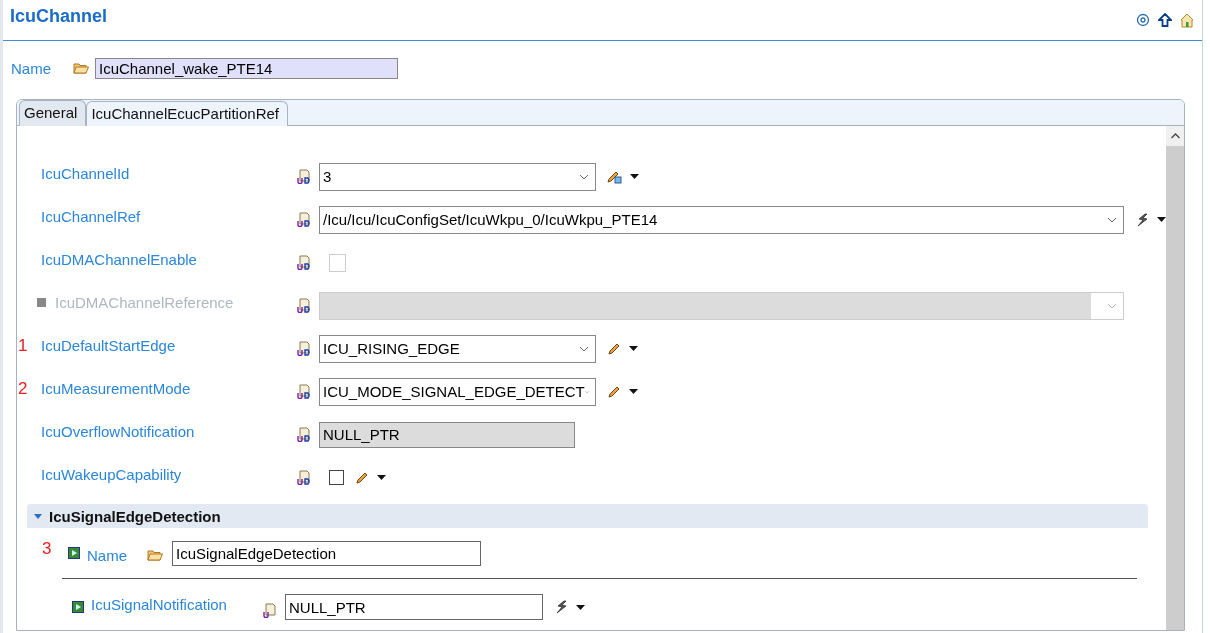 This screenshot has height=633, width=1210. Describe the element at coordinates (721, 219) in the screenshot. I see `dropdown-field: /Icu/Icu/IcuConfigSet/IcuWkpu_0/IcuWkpu_PTE14` at that location.